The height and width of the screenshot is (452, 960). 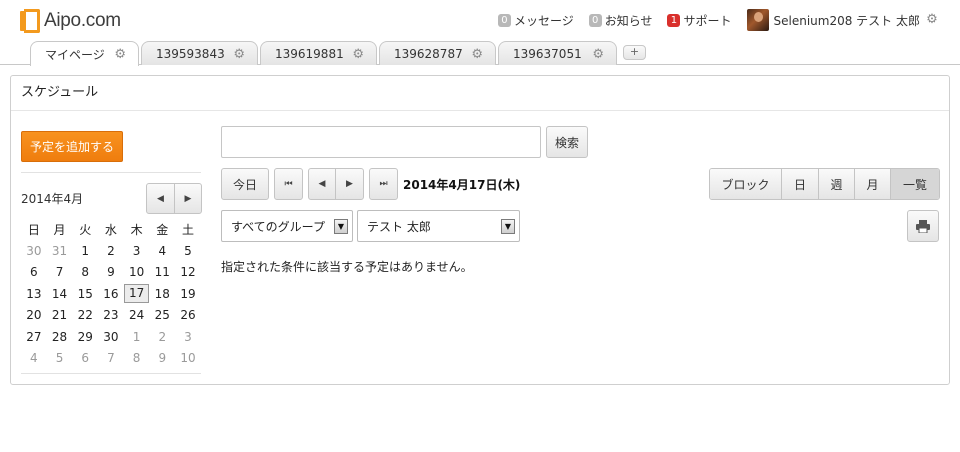 I want to click on dropdown-arrow-icon: ▼, so click(x=341, y=226).